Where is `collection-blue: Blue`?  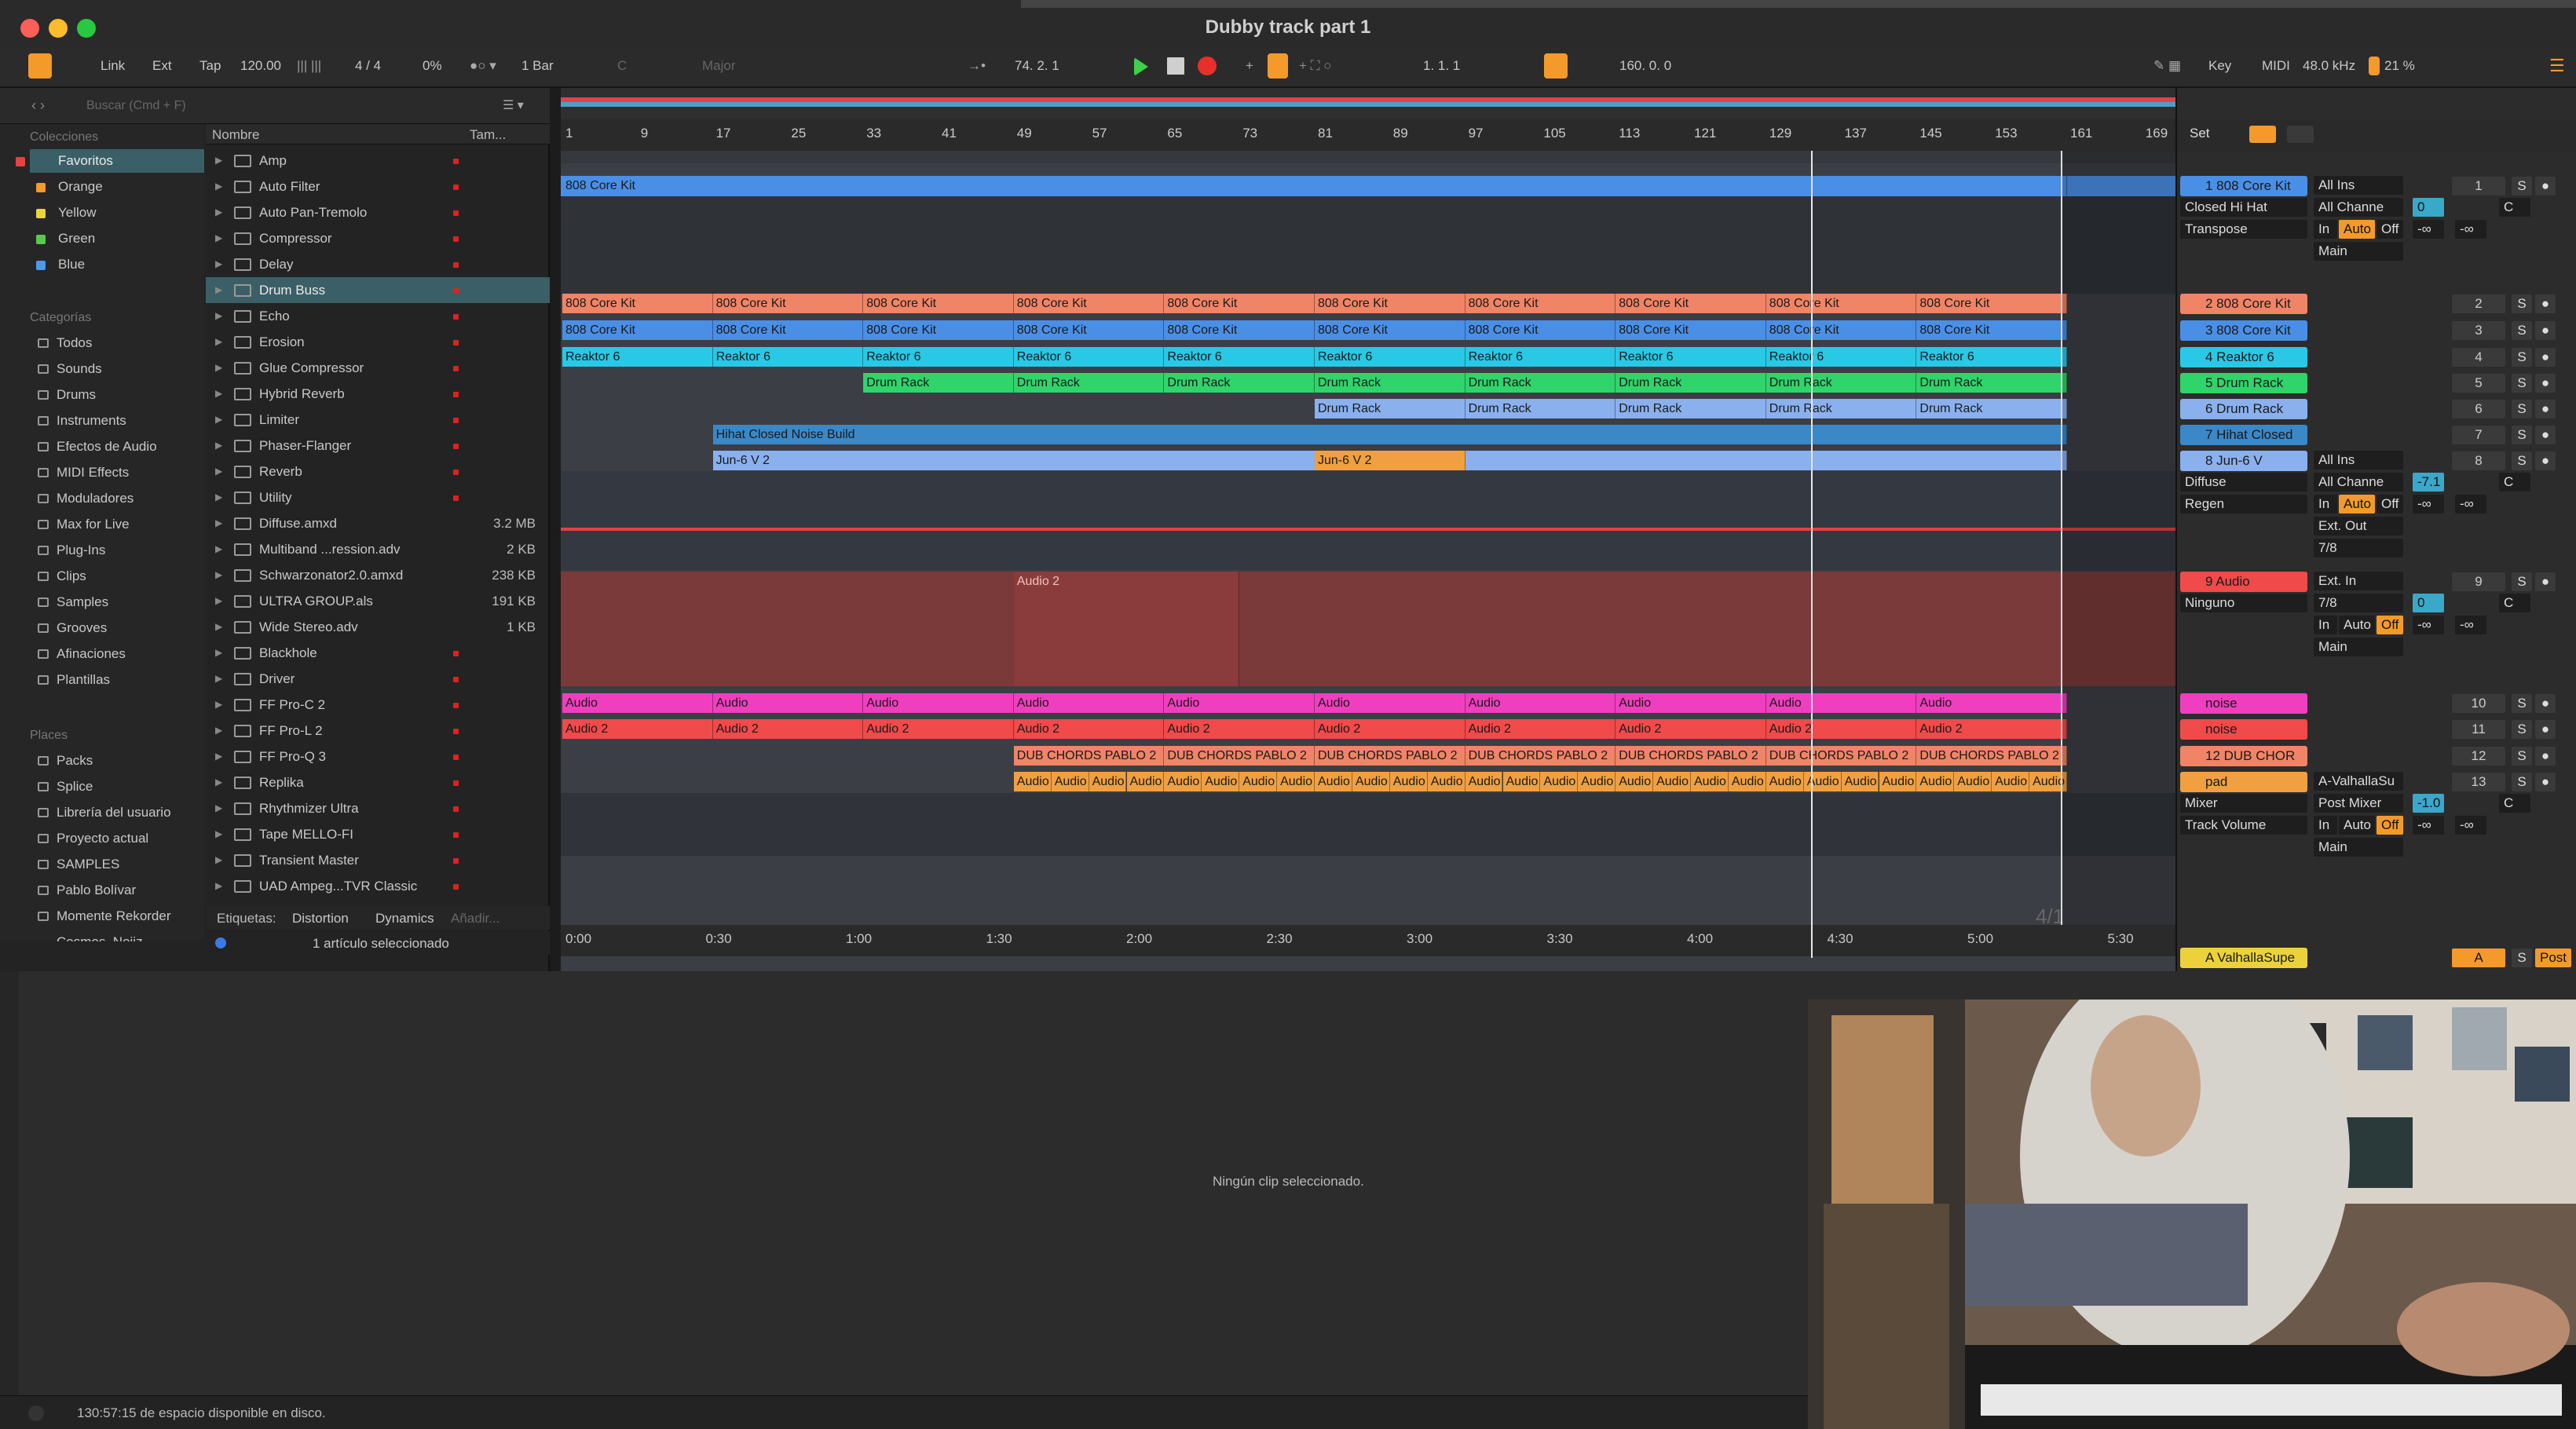 collection-blue: Blue is located at coordinates (117, 264).